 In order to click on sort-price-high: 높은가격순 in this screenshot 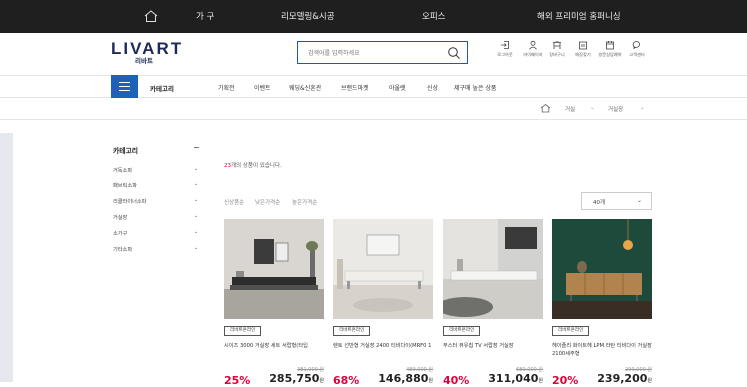, I will do `click(304, 202)`.